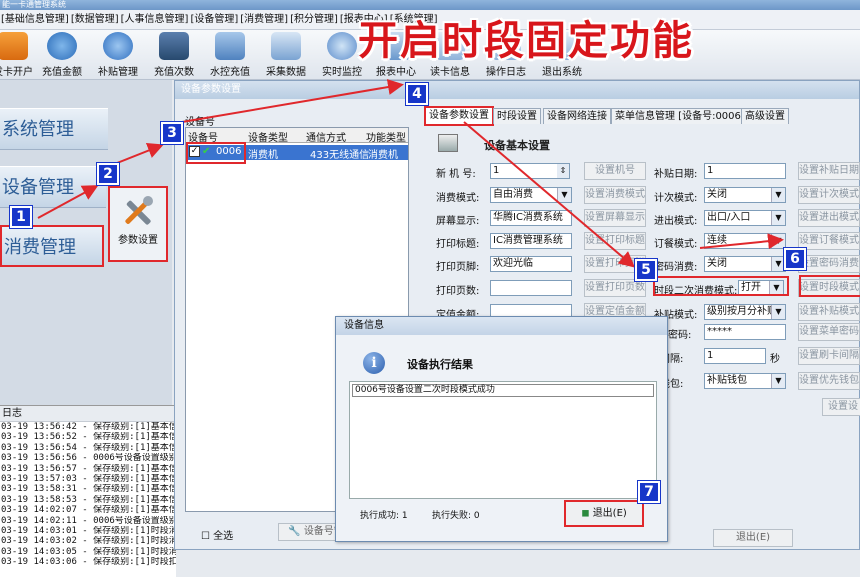 This screenshot has width=860, height=577. Describe the element at coordinates (458, 244) in the screenshot. I see `field-label: 打印标题:` at that location.